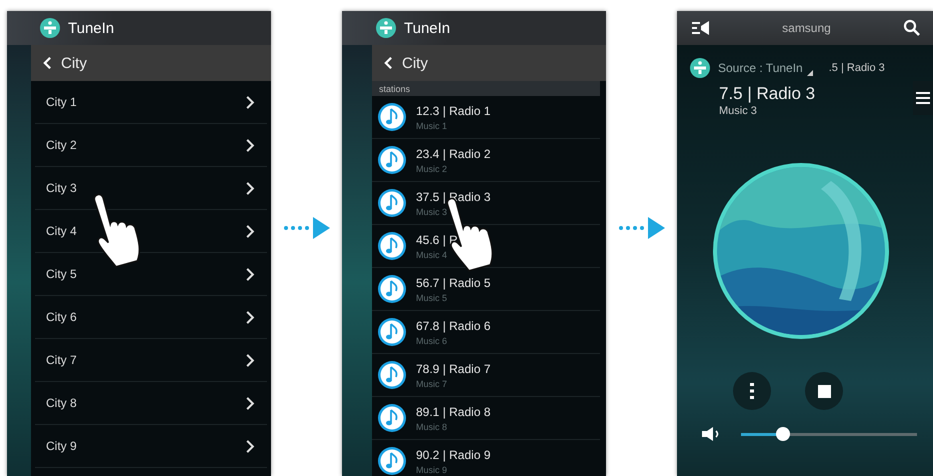 Image resolution: width=933 pixels, height=476 pixels. Describe the element at coordinates (432, 383) in the screenshot. I see `station-subtitle: Music 7` at that location.